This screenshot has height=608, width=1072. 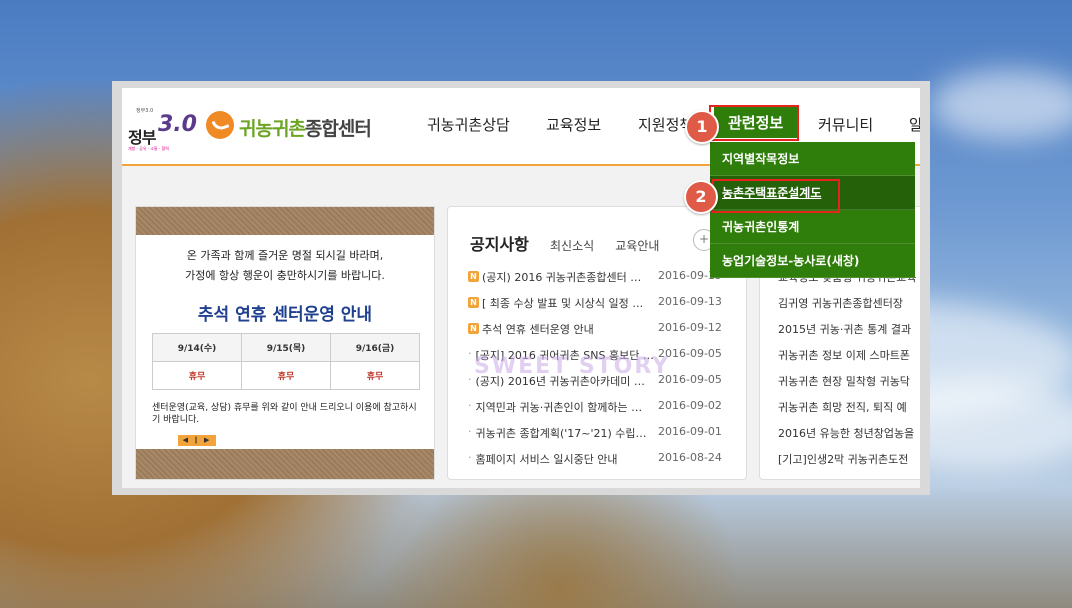 I want to click on notice-tabs: 공지사항 최신소식 교육안내, so click(x=572, y=243).